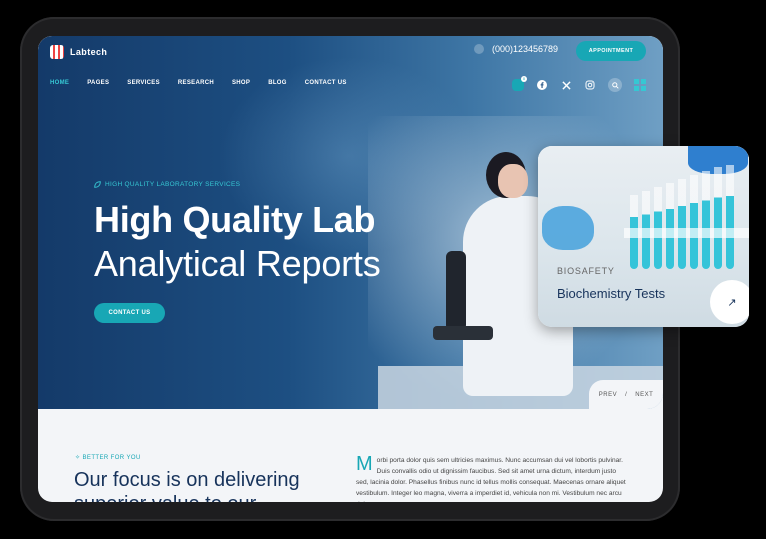  What do you see at coordinates (542, 85) in the screenshot?
I see `facebook-icon` at bounding box center [542, 85].